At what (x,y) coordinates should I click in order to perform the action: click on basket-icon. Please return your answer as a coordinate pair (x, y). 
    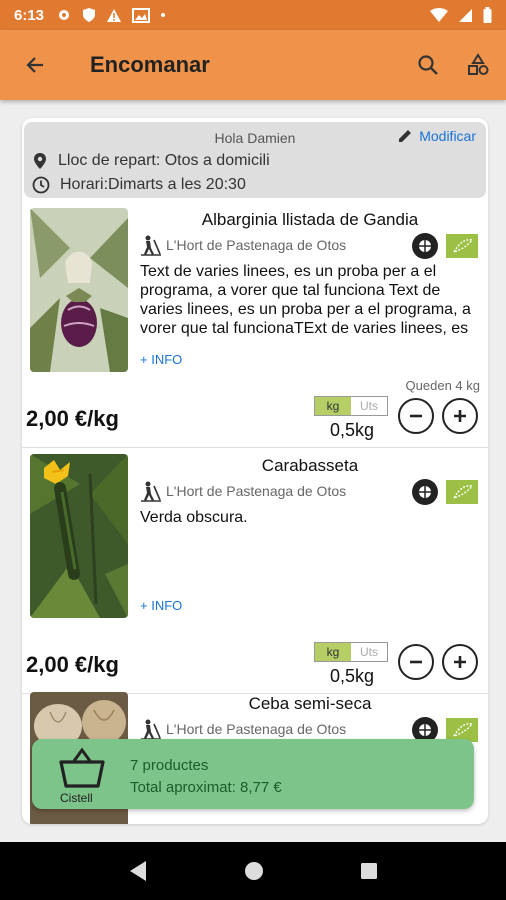
    Looking at the image, I should click on (82, 767).